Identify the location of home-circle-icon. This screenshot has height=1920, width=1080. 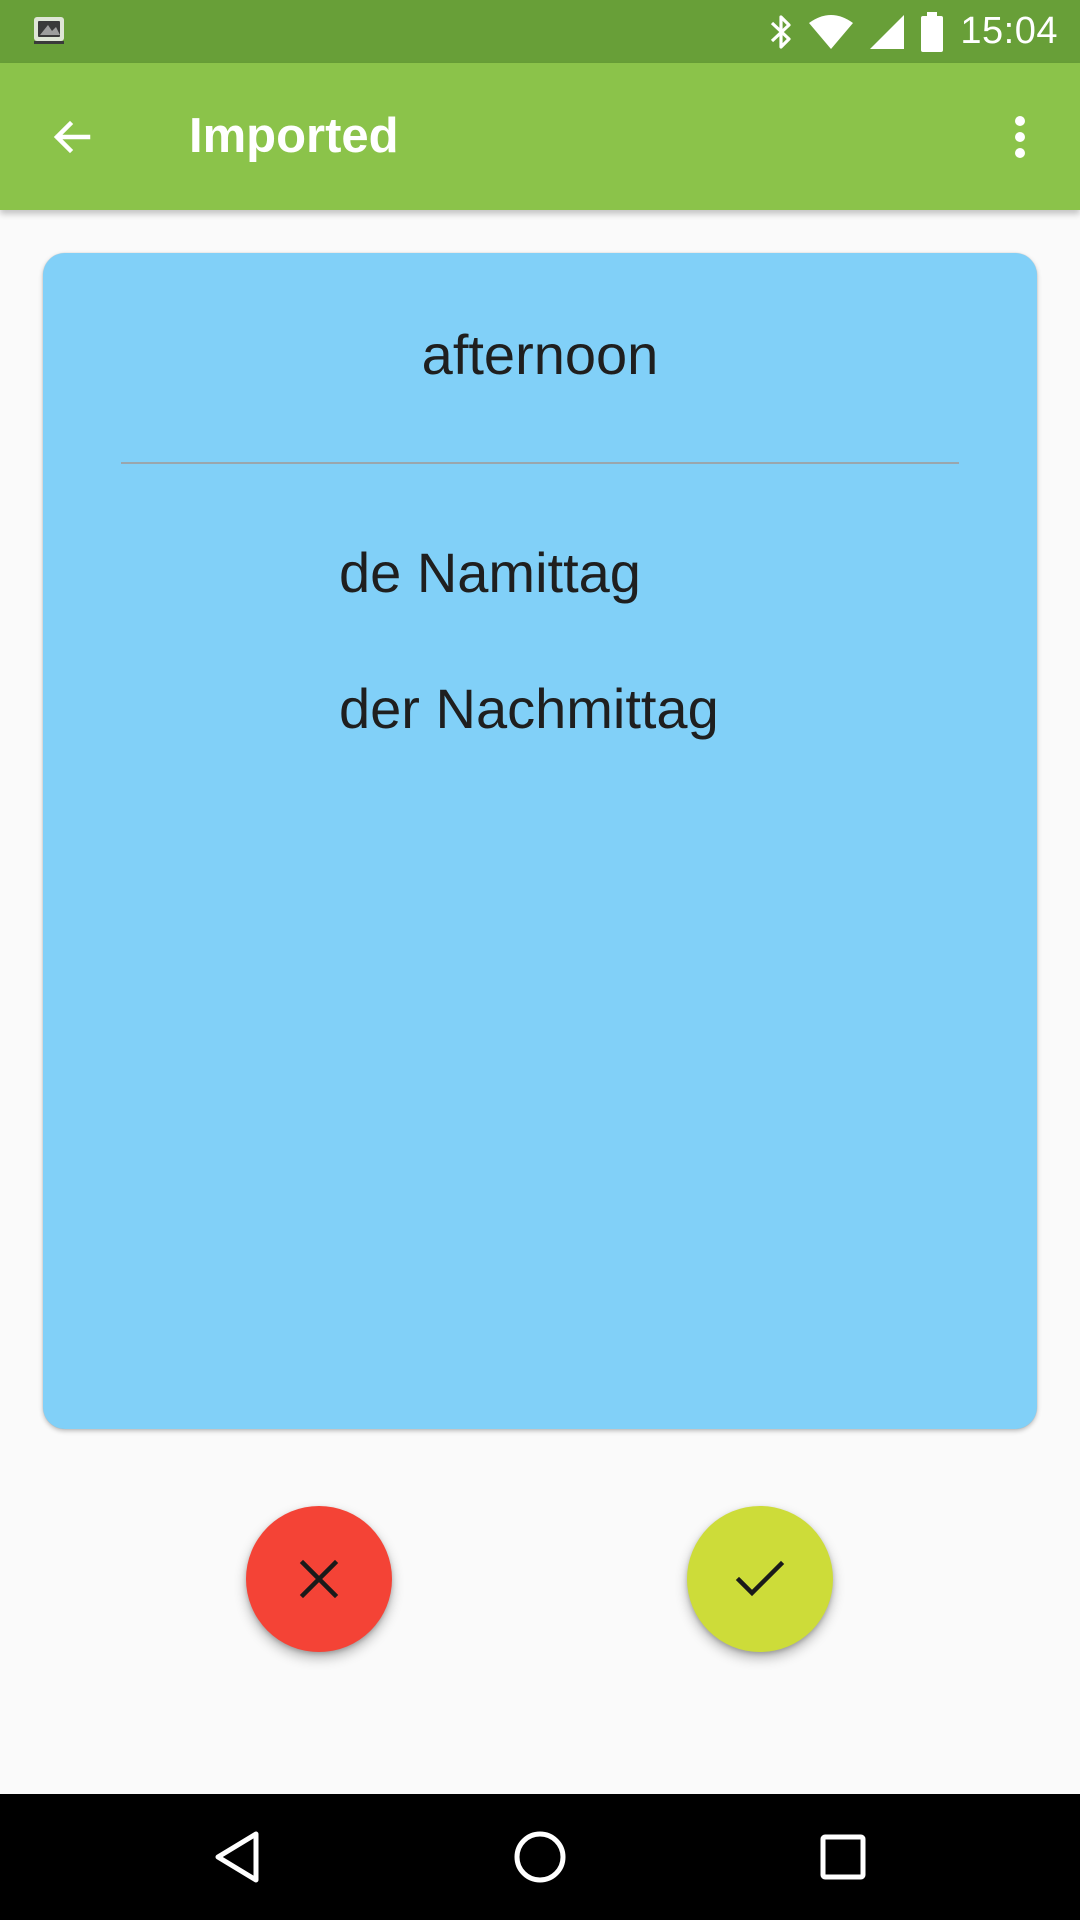
(540, 1857).